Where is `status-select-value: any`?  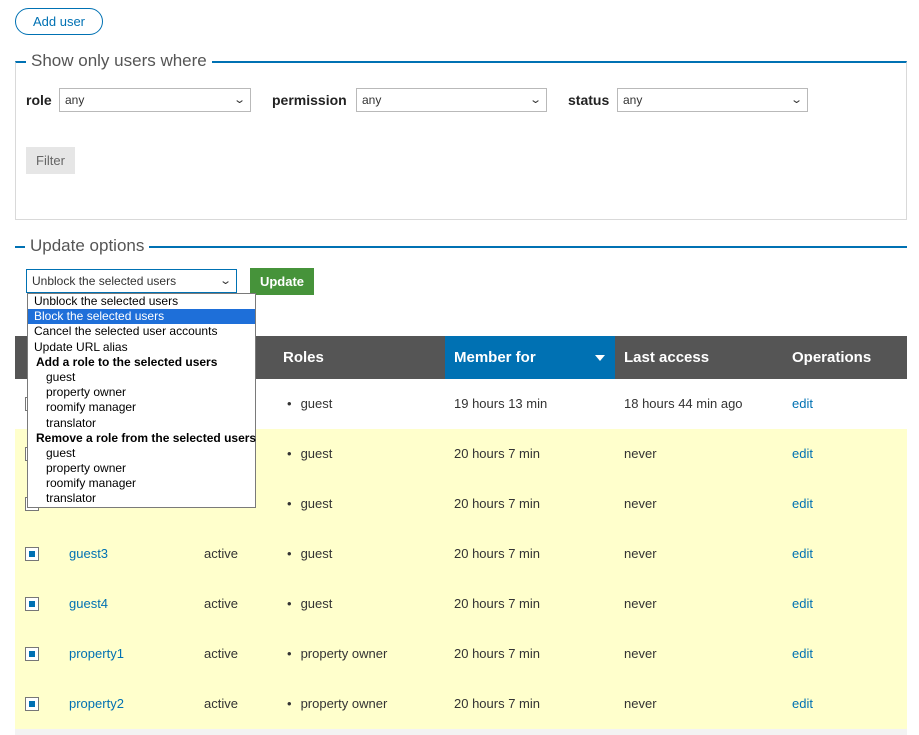 status-select-value: any is located at coordinates (633, 100).